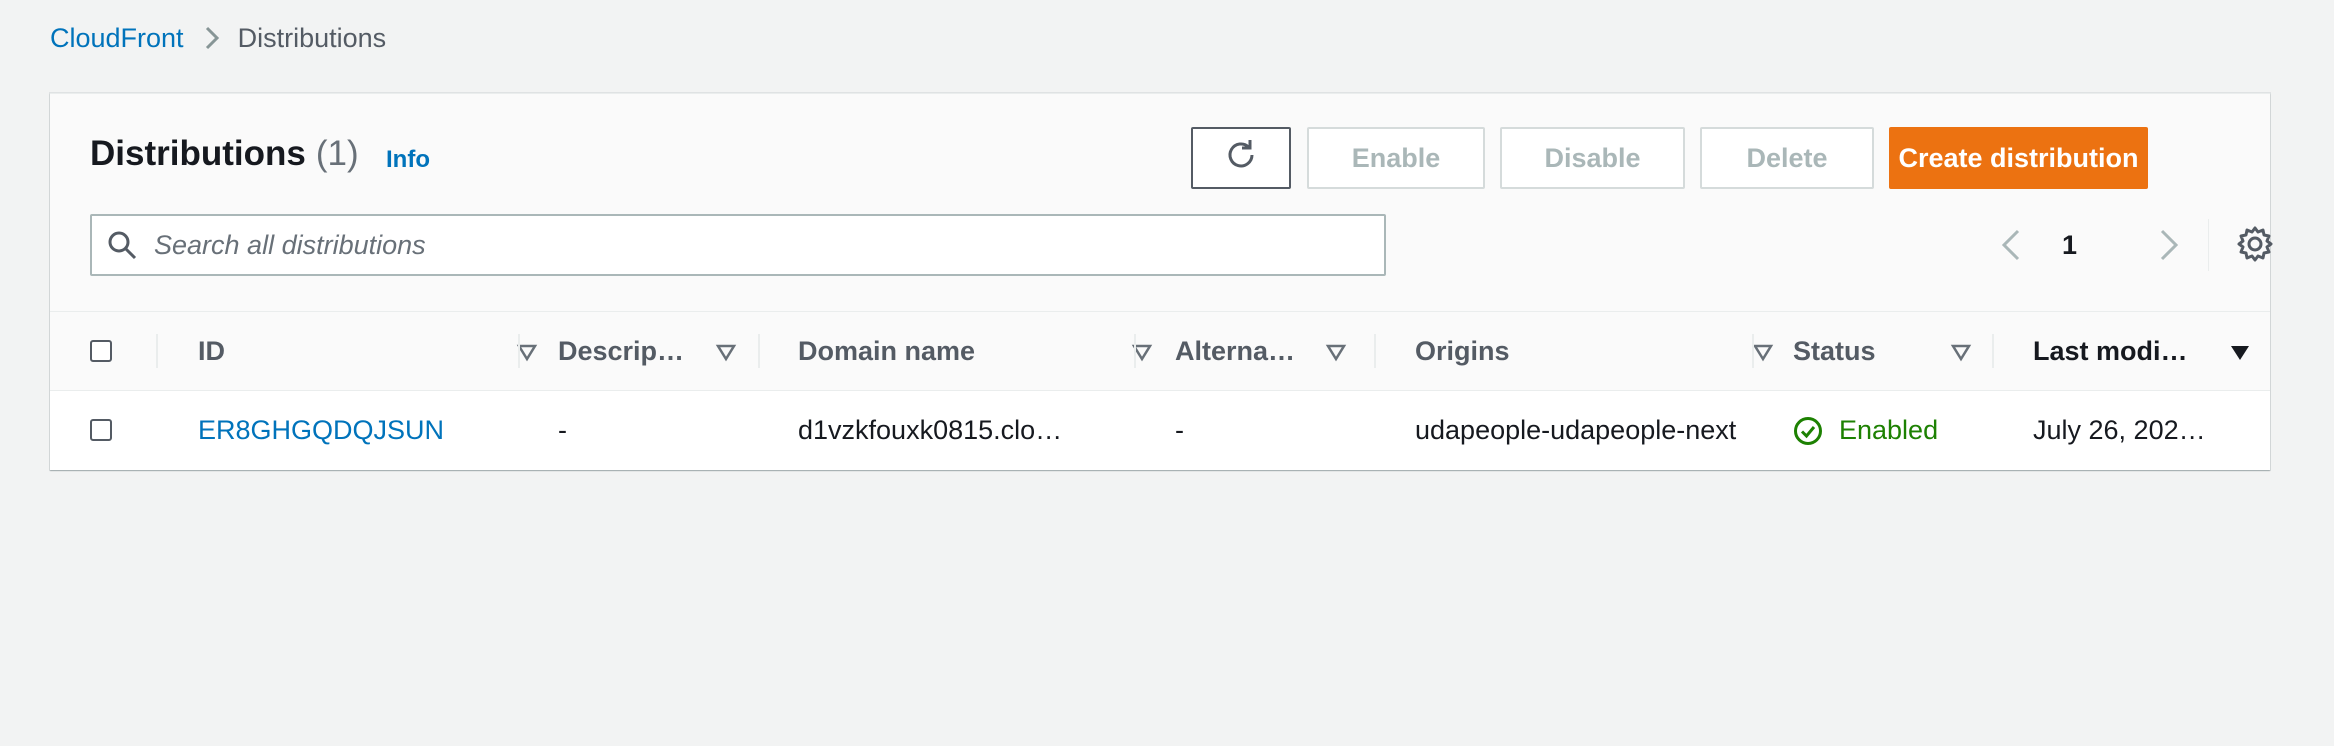  Describe the element at coordinates (2240, 354) in the screenshot. I see `sort-descending-icon` at that location.